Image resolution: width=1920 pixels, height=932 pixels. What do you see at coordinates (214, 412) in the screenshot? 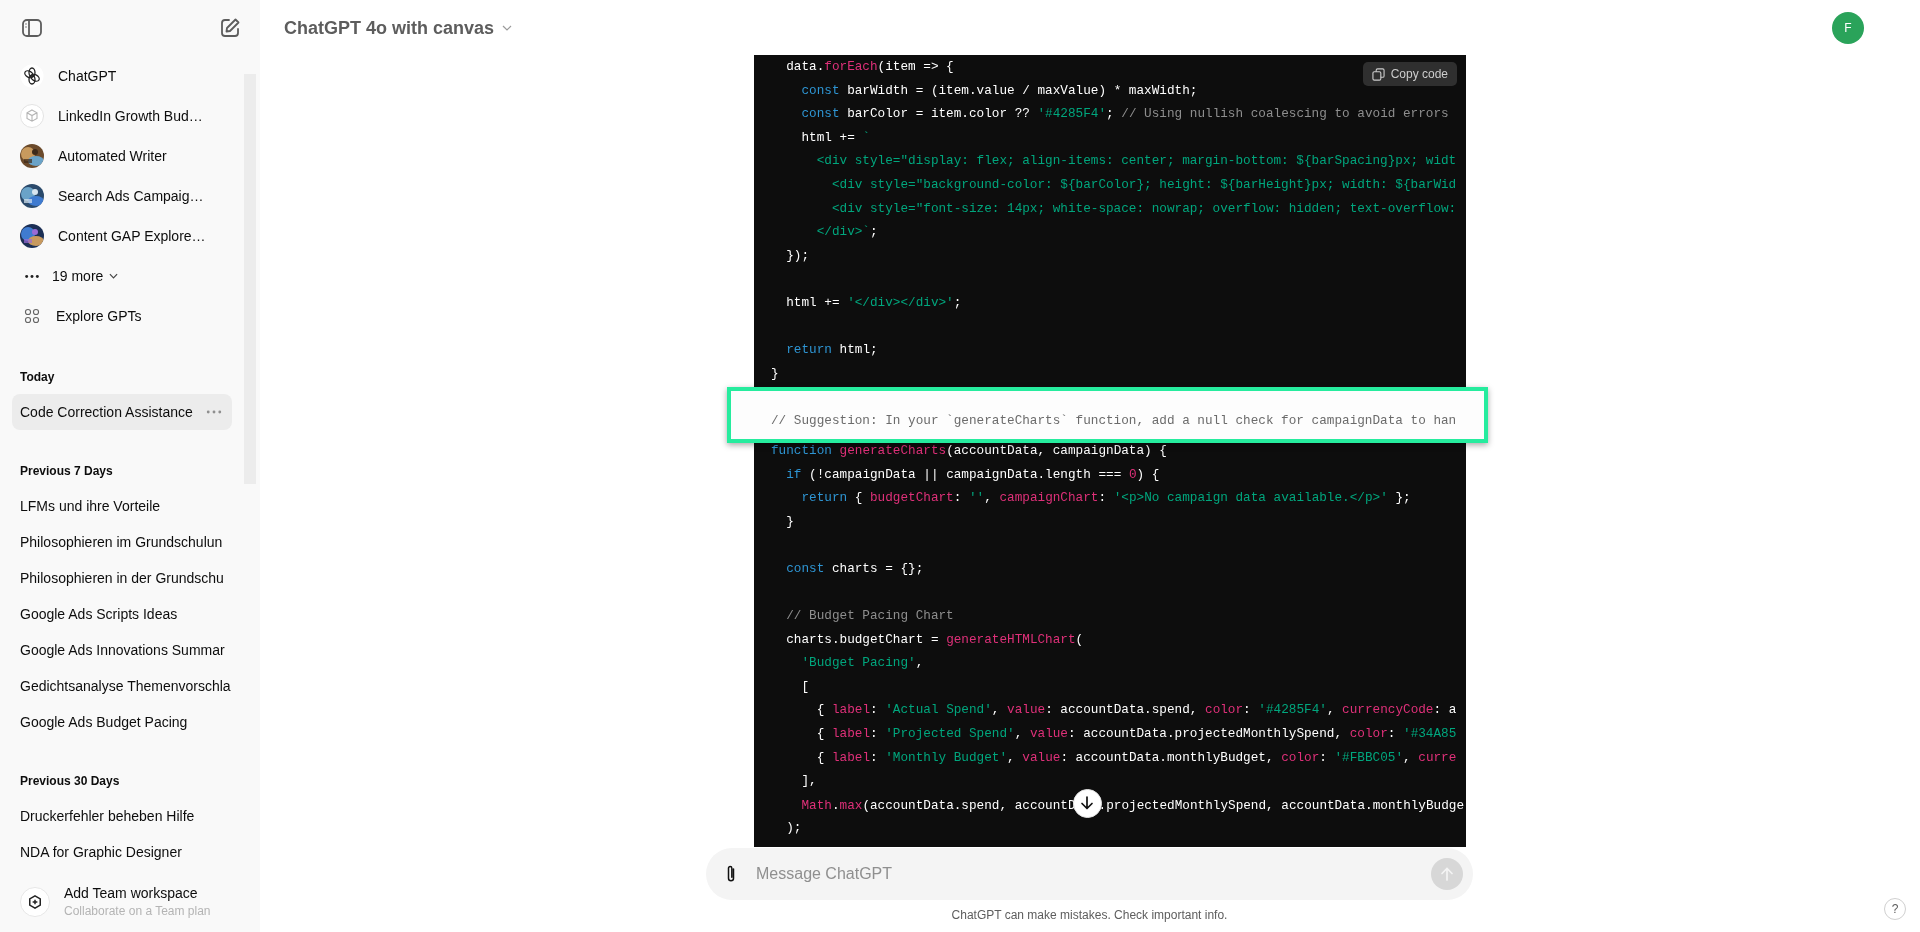
I see `options-icon` at bounding box center [214, 412].